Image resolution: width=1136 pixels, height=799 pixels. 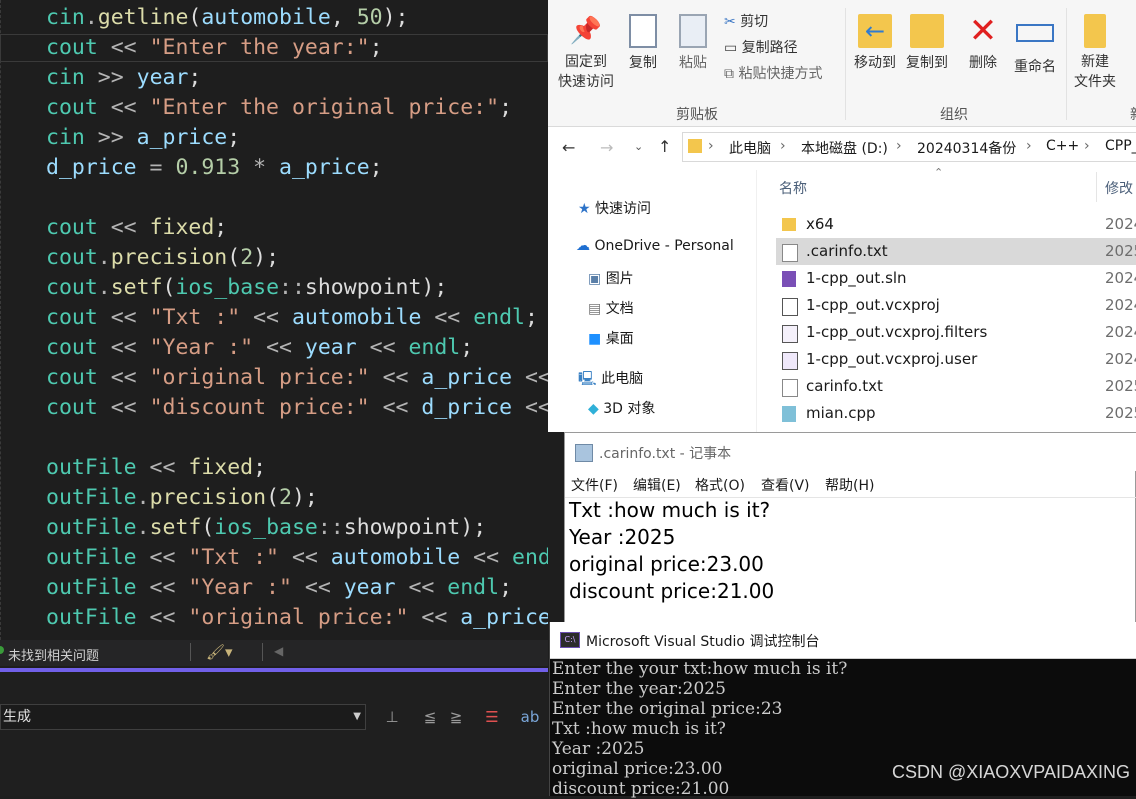 What do you see at coordinates (1095, 53) in the screenshot?
I see `new-folder-button: 新建 文件夹` at bounding box center [1095, 53].